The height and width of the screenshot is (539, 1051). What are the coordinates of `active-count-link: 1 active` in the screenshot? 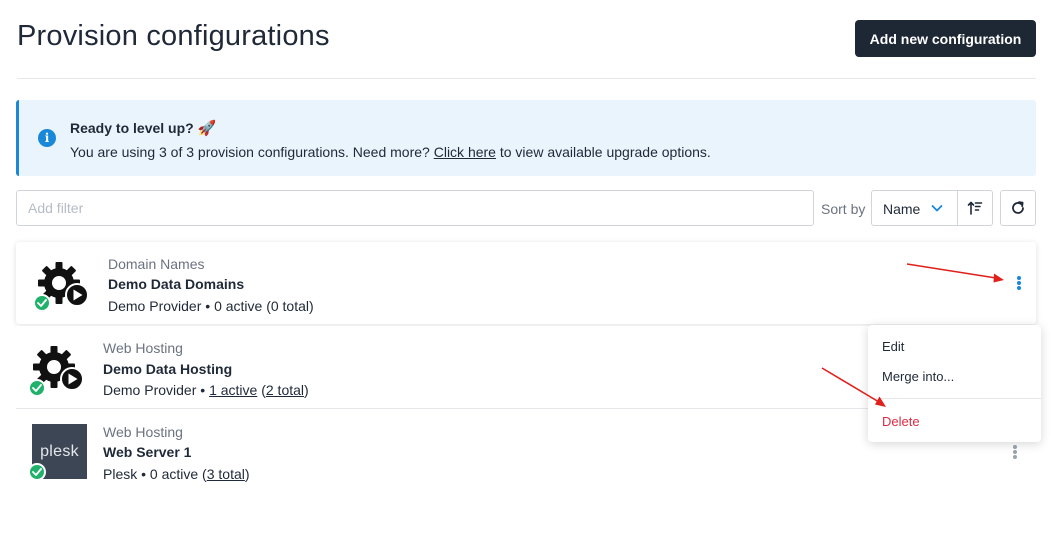 It's located at (233, 390).